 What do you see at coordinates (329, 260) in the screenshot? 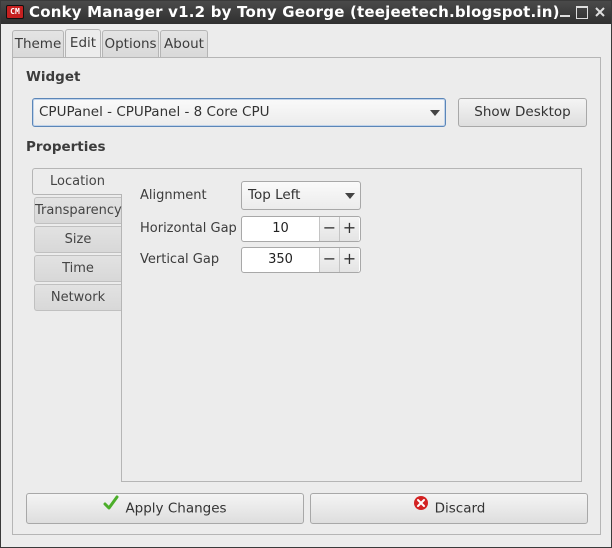
I see `vertical-gap-decrement-button: −` at bounding box center [329, 260].